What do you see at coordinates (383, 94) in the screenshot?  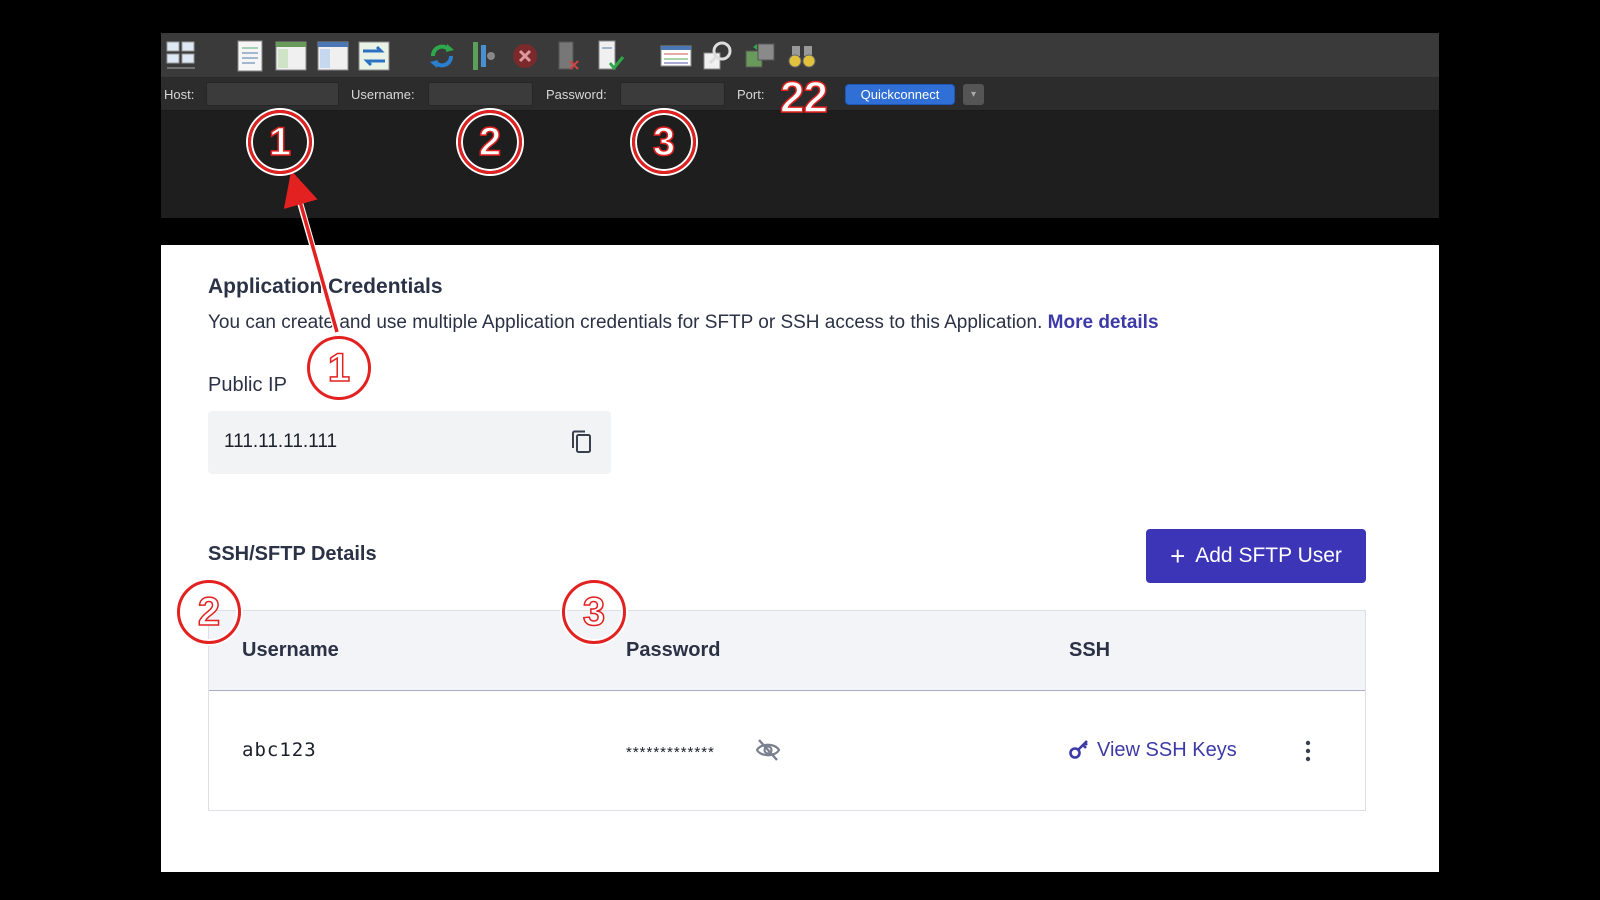 I see `username-label: Username:` at bounding box center [383, 94].